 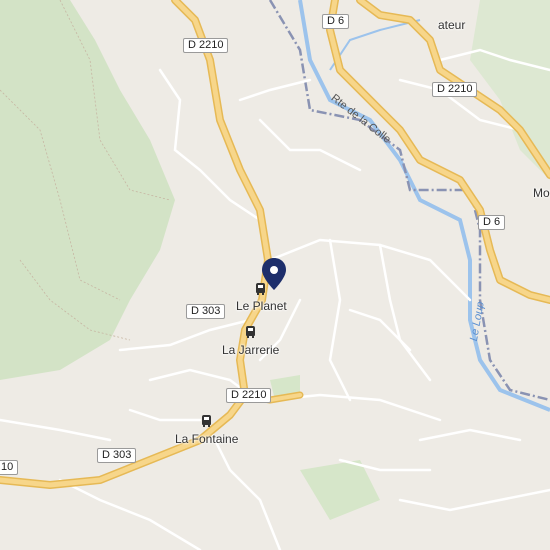 I want to click on route-shield-d303-mid: D 303, so click(x=206, y=311).